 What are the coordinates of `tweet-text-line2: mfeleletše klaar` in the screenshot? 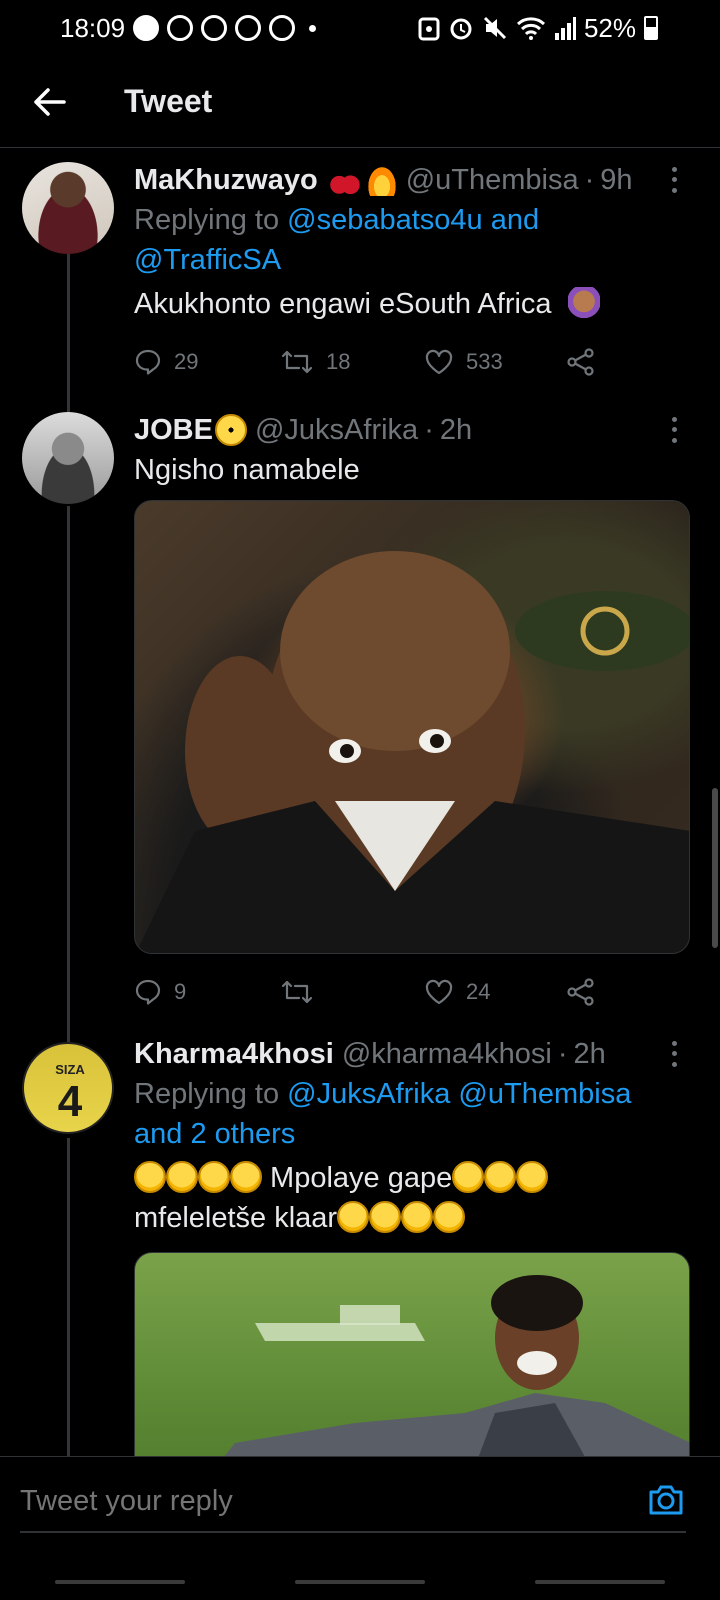 It's located at (236, 1218).